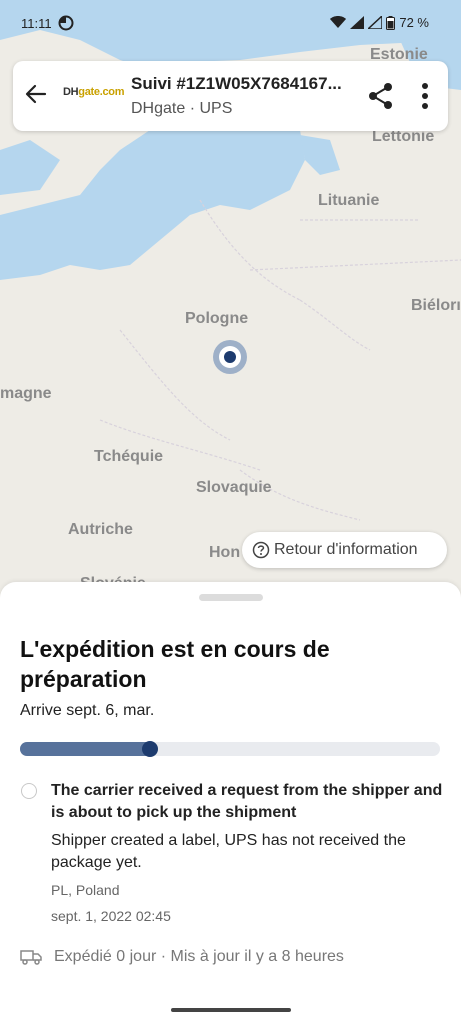 The image size is (461, 1024). I want to click on truck-icon, so click(31, 957).